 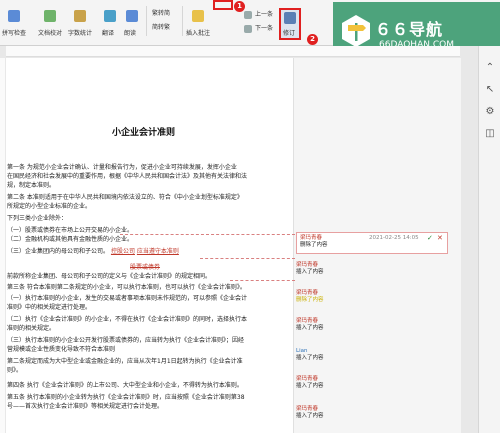 What do you see at coordinates (290, 18) in the screenshot?
I see `track-changes-icon` at bounding box center [290, 18].